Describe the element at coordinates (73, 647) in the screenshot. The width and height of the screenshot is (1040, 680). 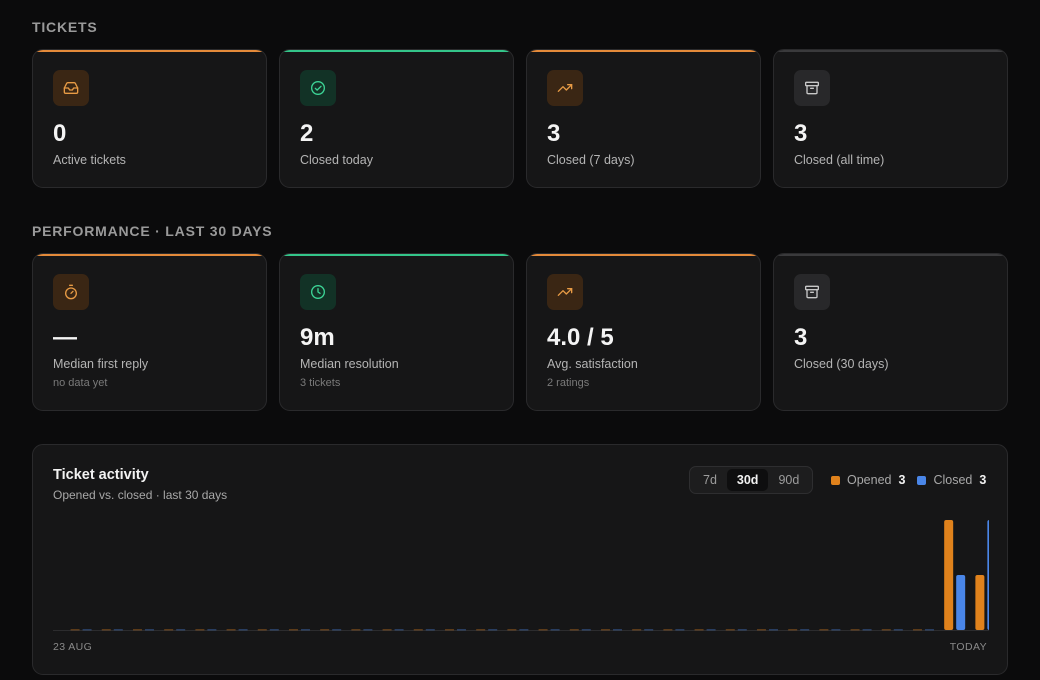
I see `x-axis-start-label: 23 AUG` at that location.